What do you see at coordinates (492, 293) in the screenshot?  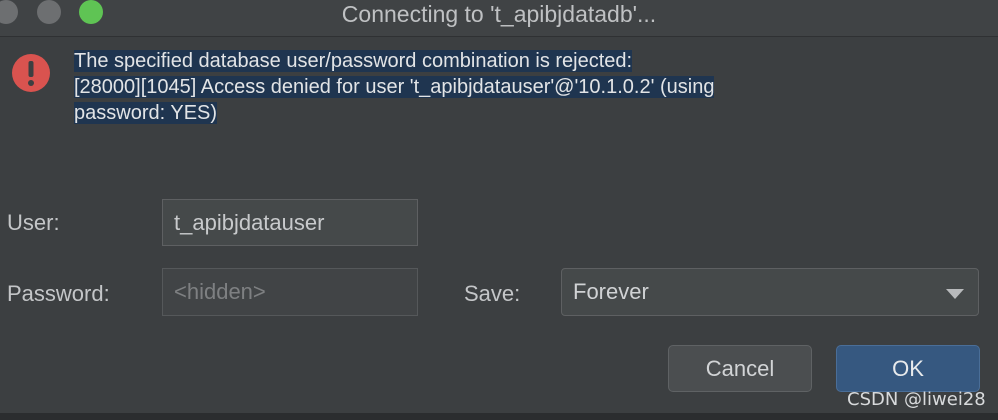 I see `save-label: Save:` at bounding box center [492, 293].